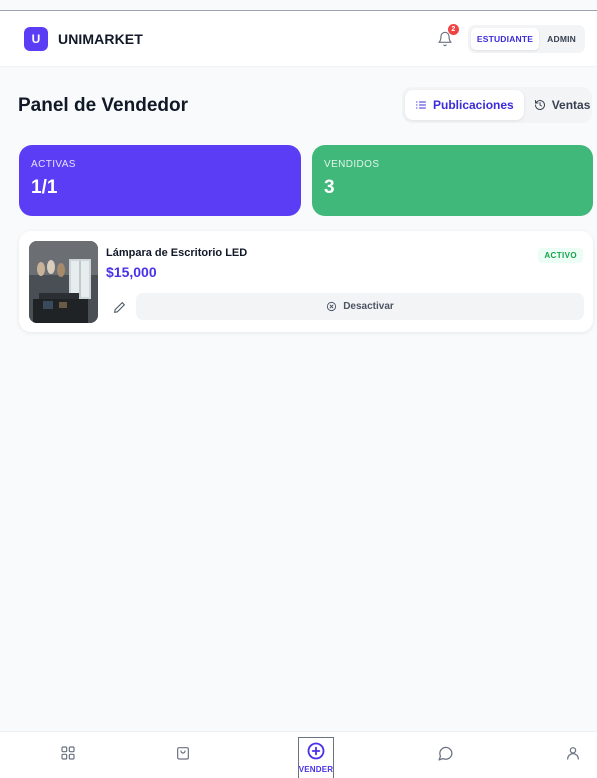  I want to click on nav-profile, so click(573, 753).